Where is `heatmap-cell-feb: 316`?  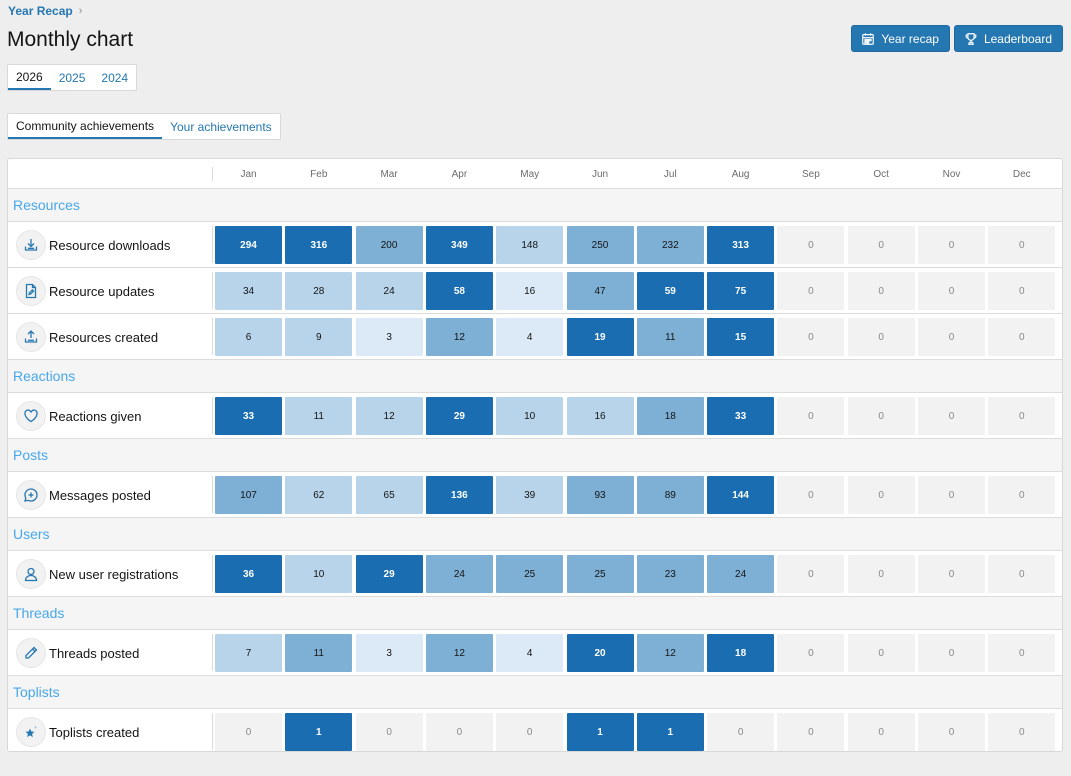 heatmap-cell-feb: 316 is located at coordinates (319, 245).